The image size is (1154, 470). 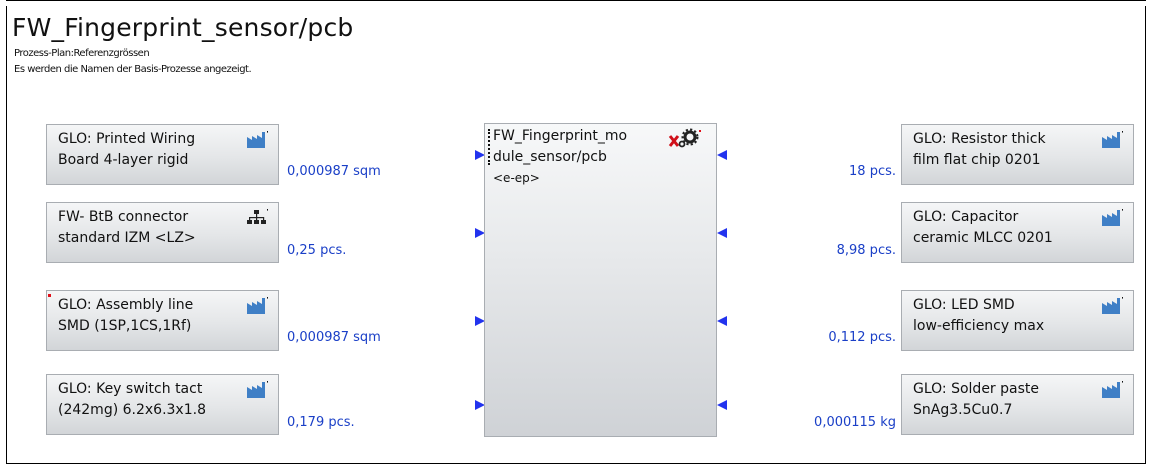 I want to click on flow-quantity: 0,25 pcs., so click(x=317, y=250).